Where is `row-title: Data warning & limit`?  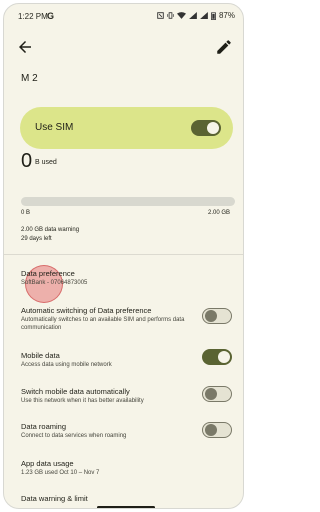
row-title: Data warning & limit is located at coordinates (54, 498).